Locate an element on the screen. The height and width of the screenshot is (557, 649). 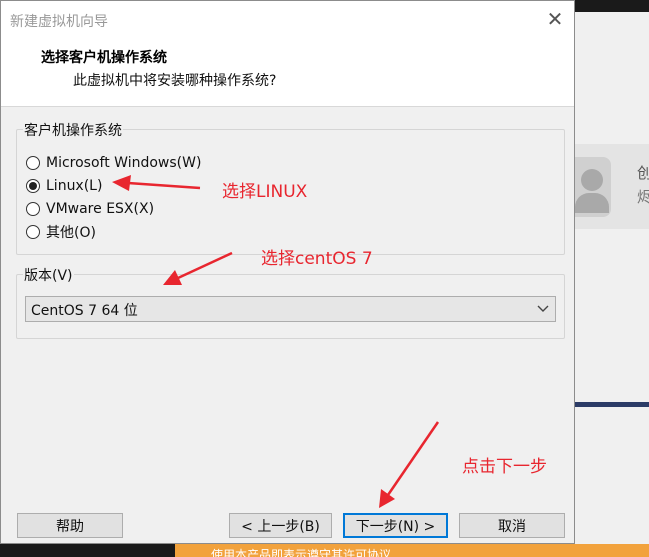
radio-os-vmware-esx: VMware ESX(X) is located at coordinates (90, 209).